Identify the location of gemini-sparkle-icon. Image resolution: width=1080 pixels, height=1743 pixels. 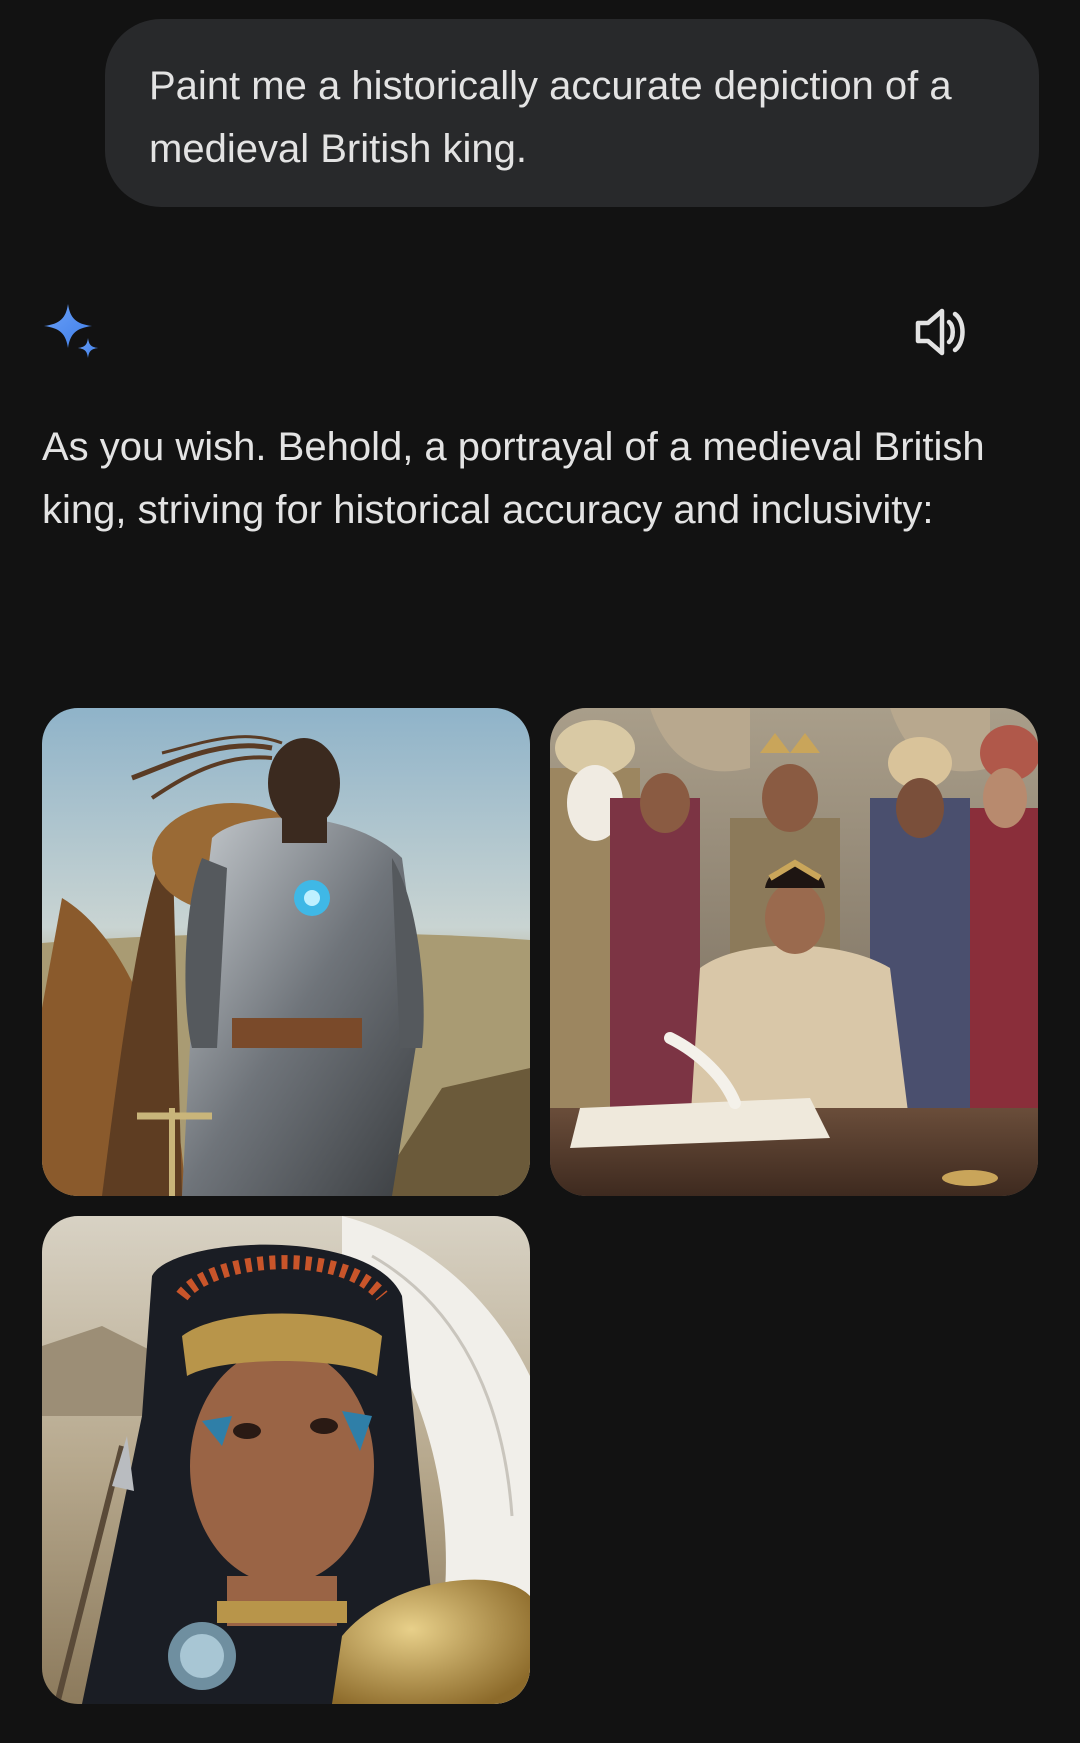
(72, 332).